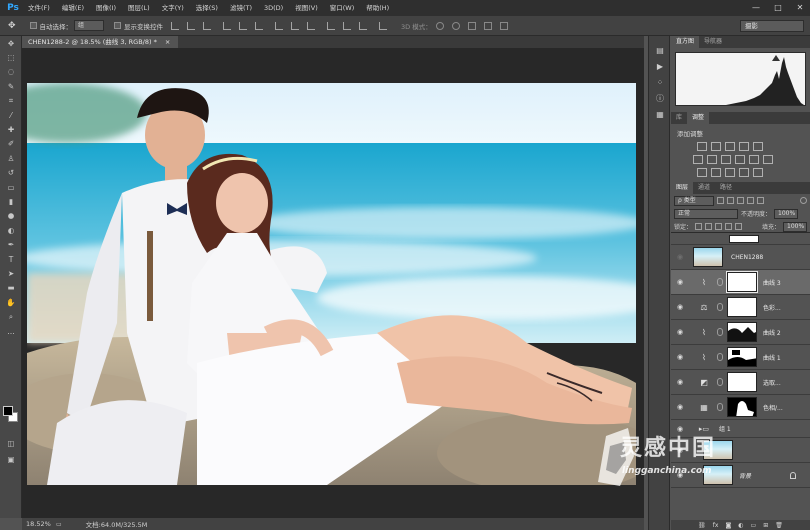  What do you see at coordinates (758, 172) in the screenshot?
I see `selective-color-adj-icon` at bounding box center [758, 172].